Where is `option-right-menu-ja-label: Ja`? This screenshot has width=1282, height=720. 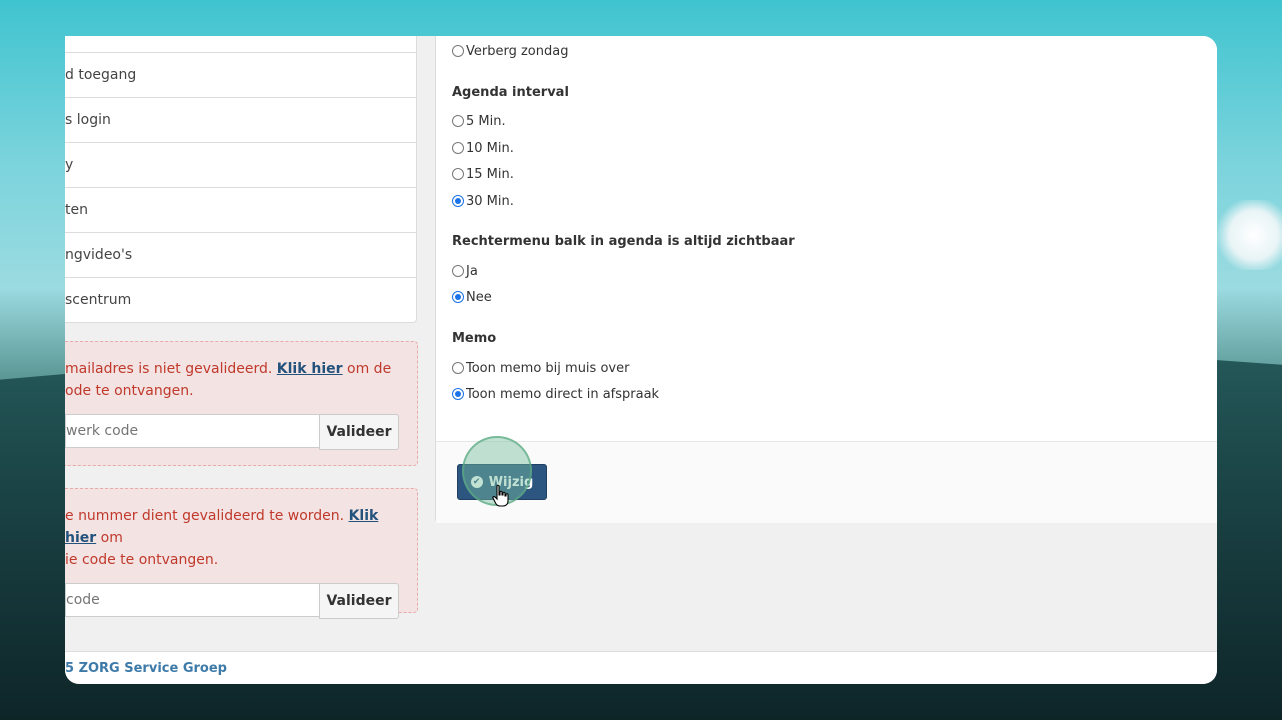
option-right-menu-ja-label: Ja is located at coordinates (472, 271).